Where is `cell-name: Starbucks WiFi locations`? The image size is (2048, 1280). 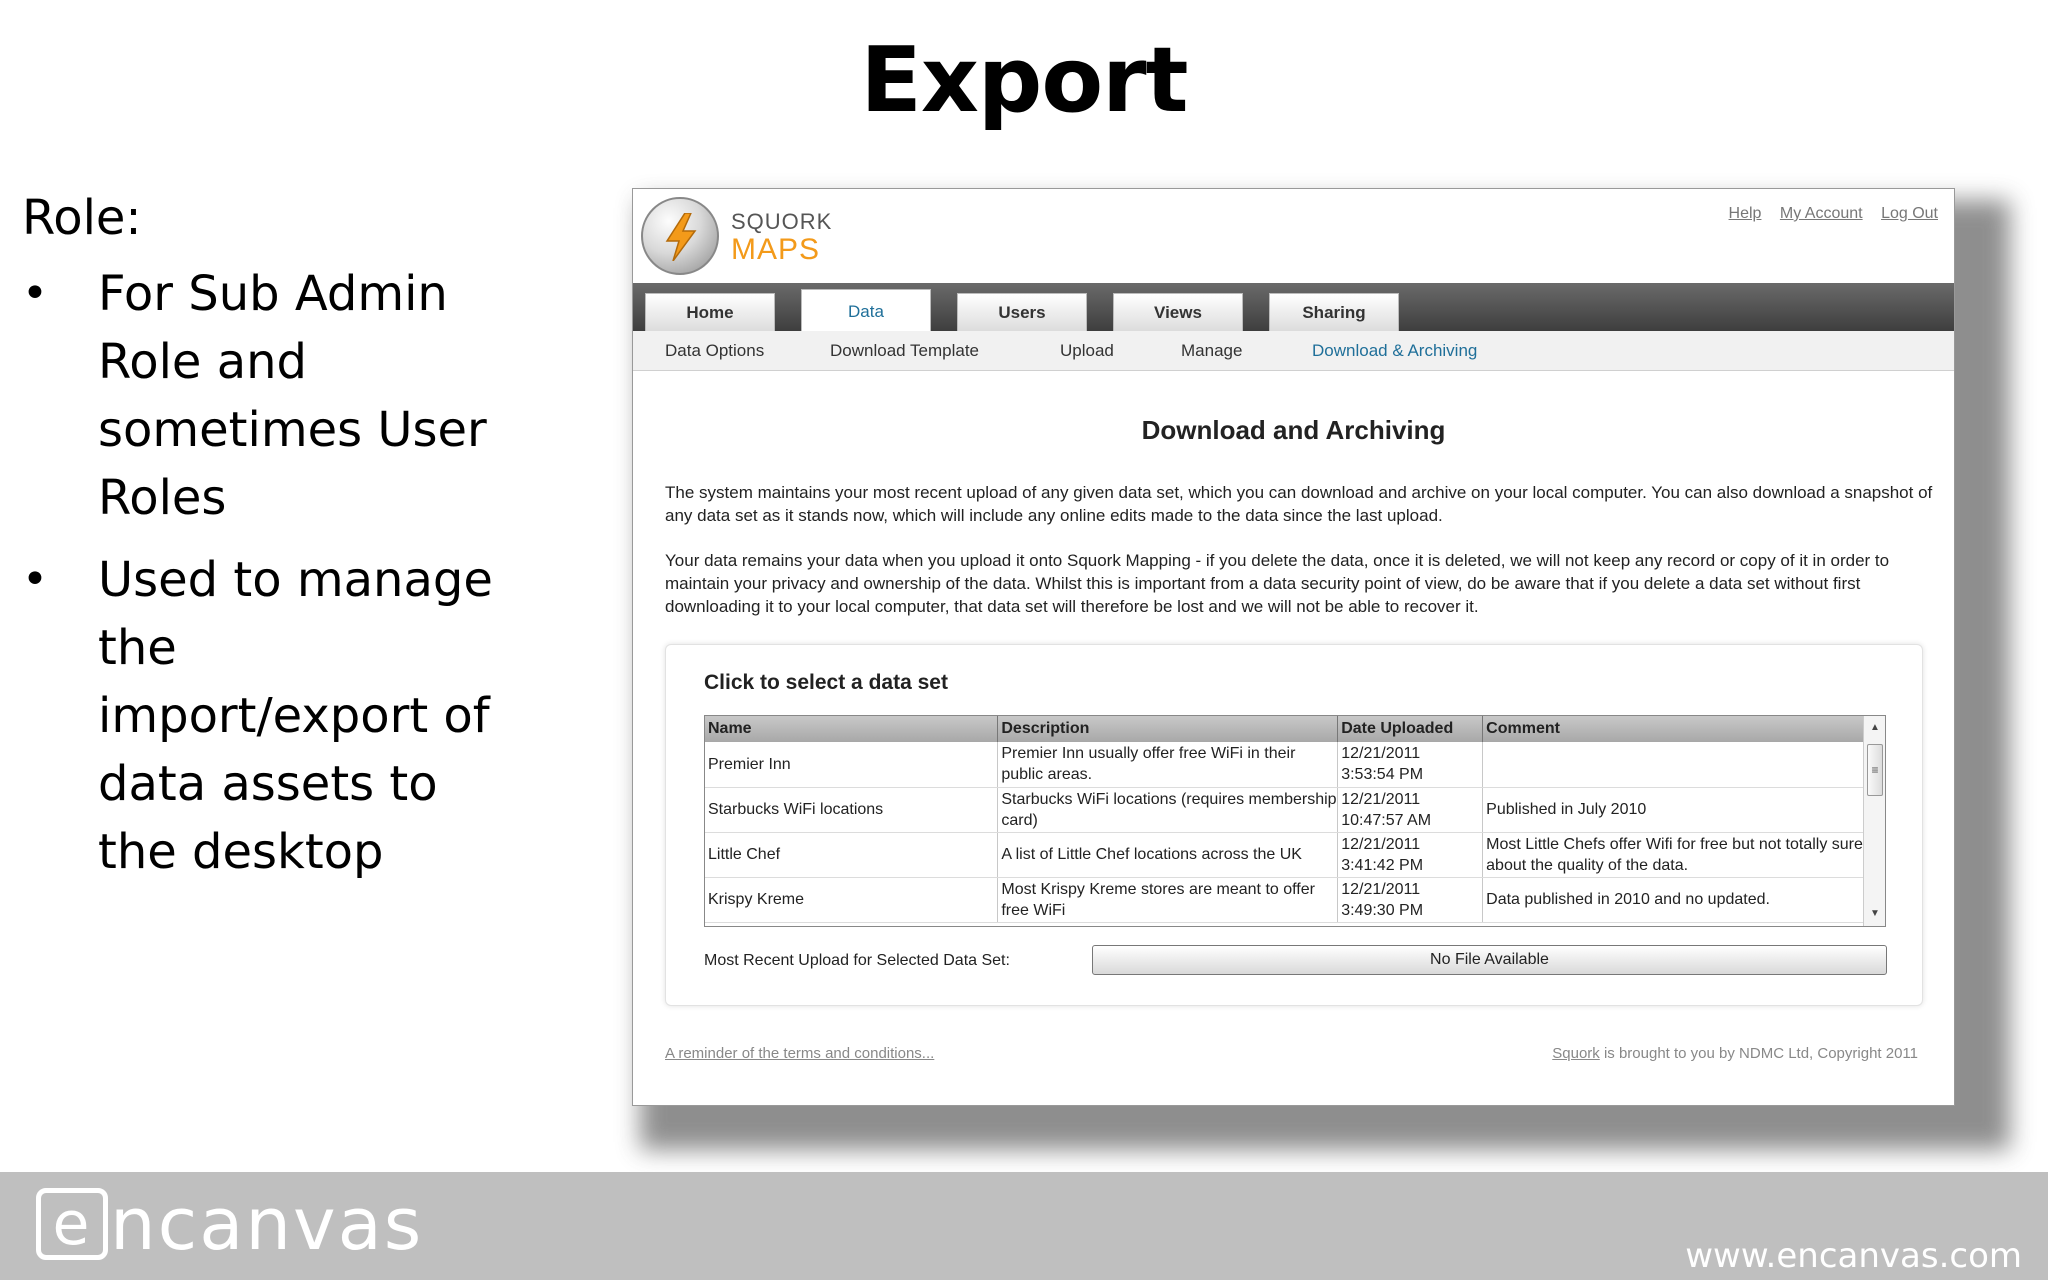 cell-name: Starbucks WiFi locations is located at coordinates (852, 810).